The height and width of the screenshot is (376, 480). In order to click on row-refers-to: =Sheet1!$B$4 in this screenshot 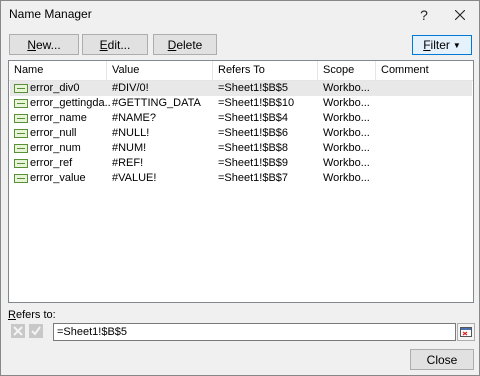, I will do `click(253, 118)`.